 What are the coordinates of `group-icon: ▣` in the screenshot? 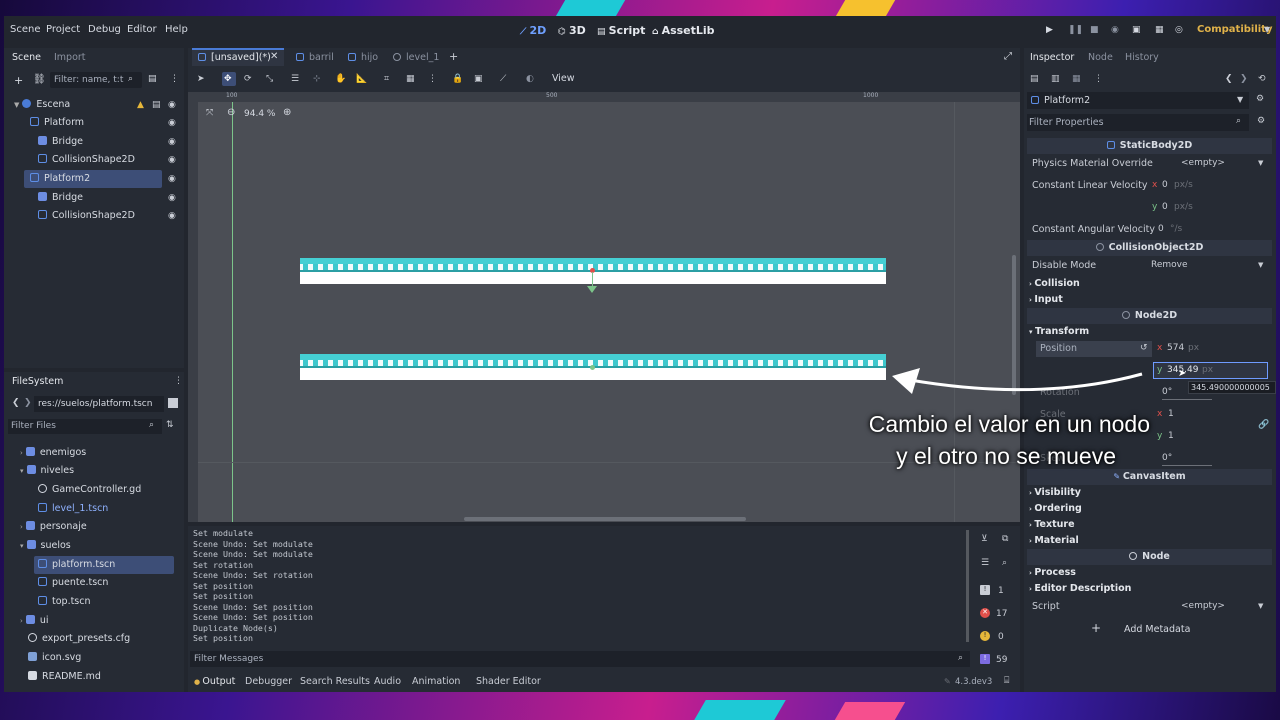 It's located at (478, 79).